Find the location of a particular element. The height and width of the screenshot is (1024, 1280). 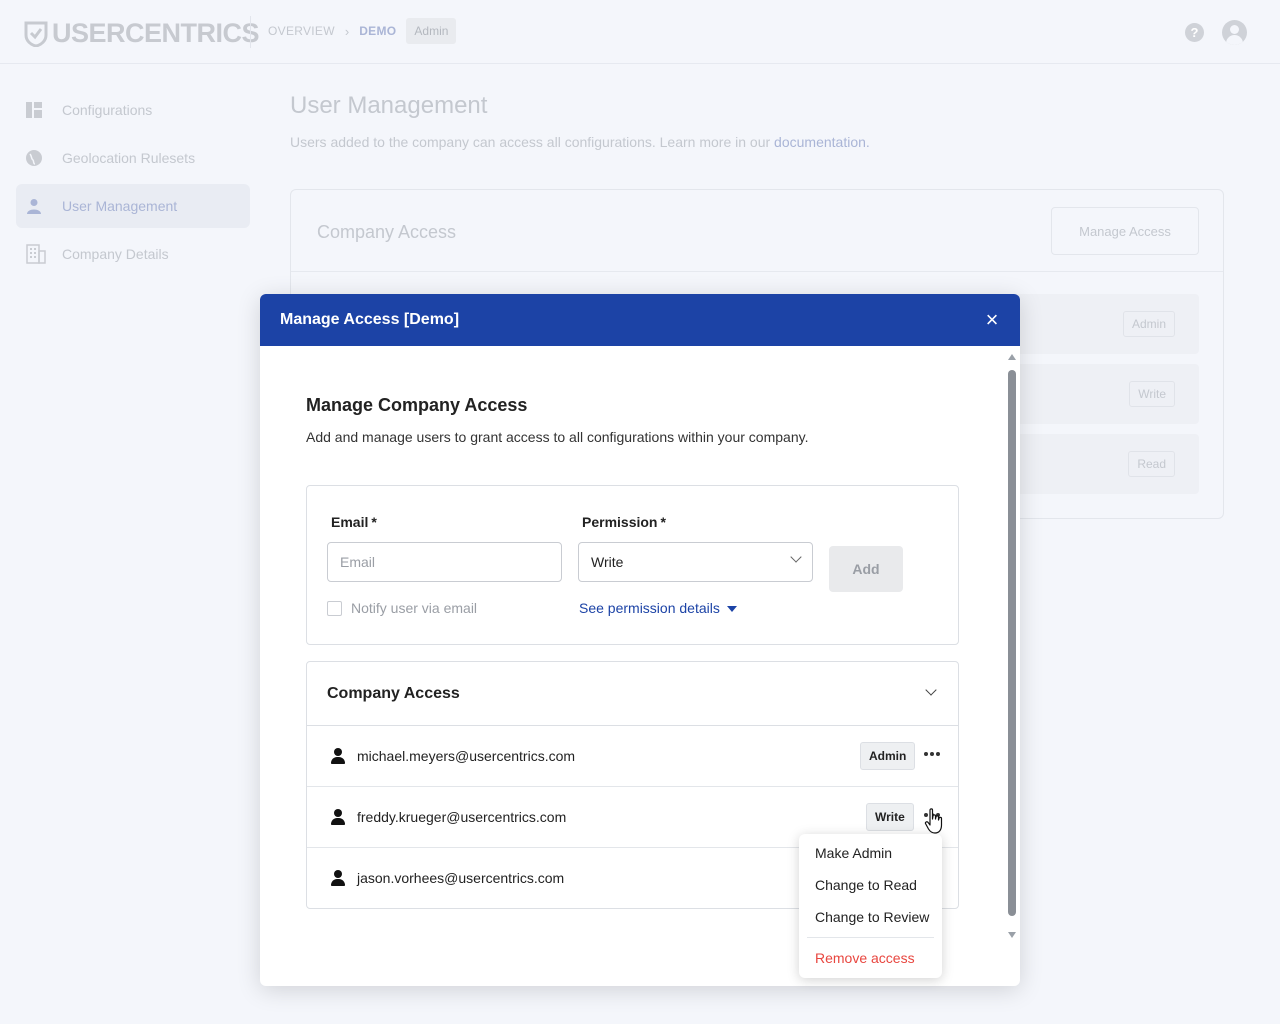

dashboard-icon is located at coordinates (34, 110).